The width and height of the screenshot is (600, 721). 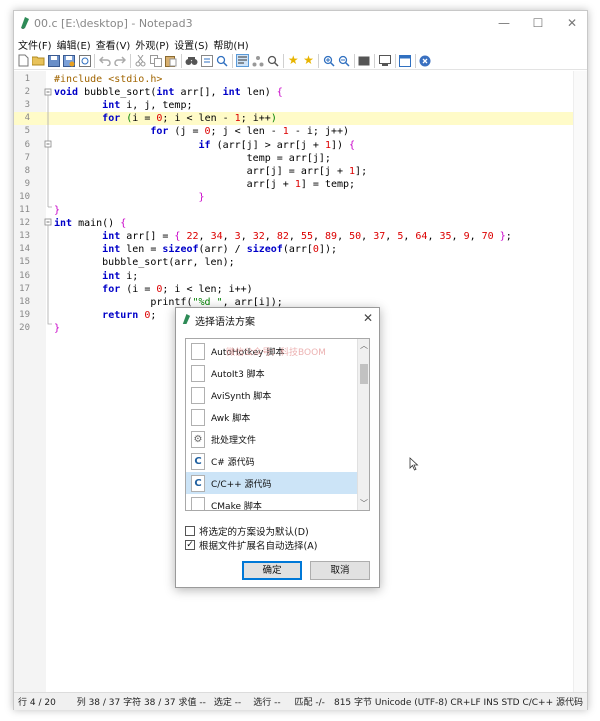 What do you see at coordinates (165, 118) in the screenshot?
I see `code-text: for (i = 0; i < len - 1; i++)` at bounding box center [165, 118].